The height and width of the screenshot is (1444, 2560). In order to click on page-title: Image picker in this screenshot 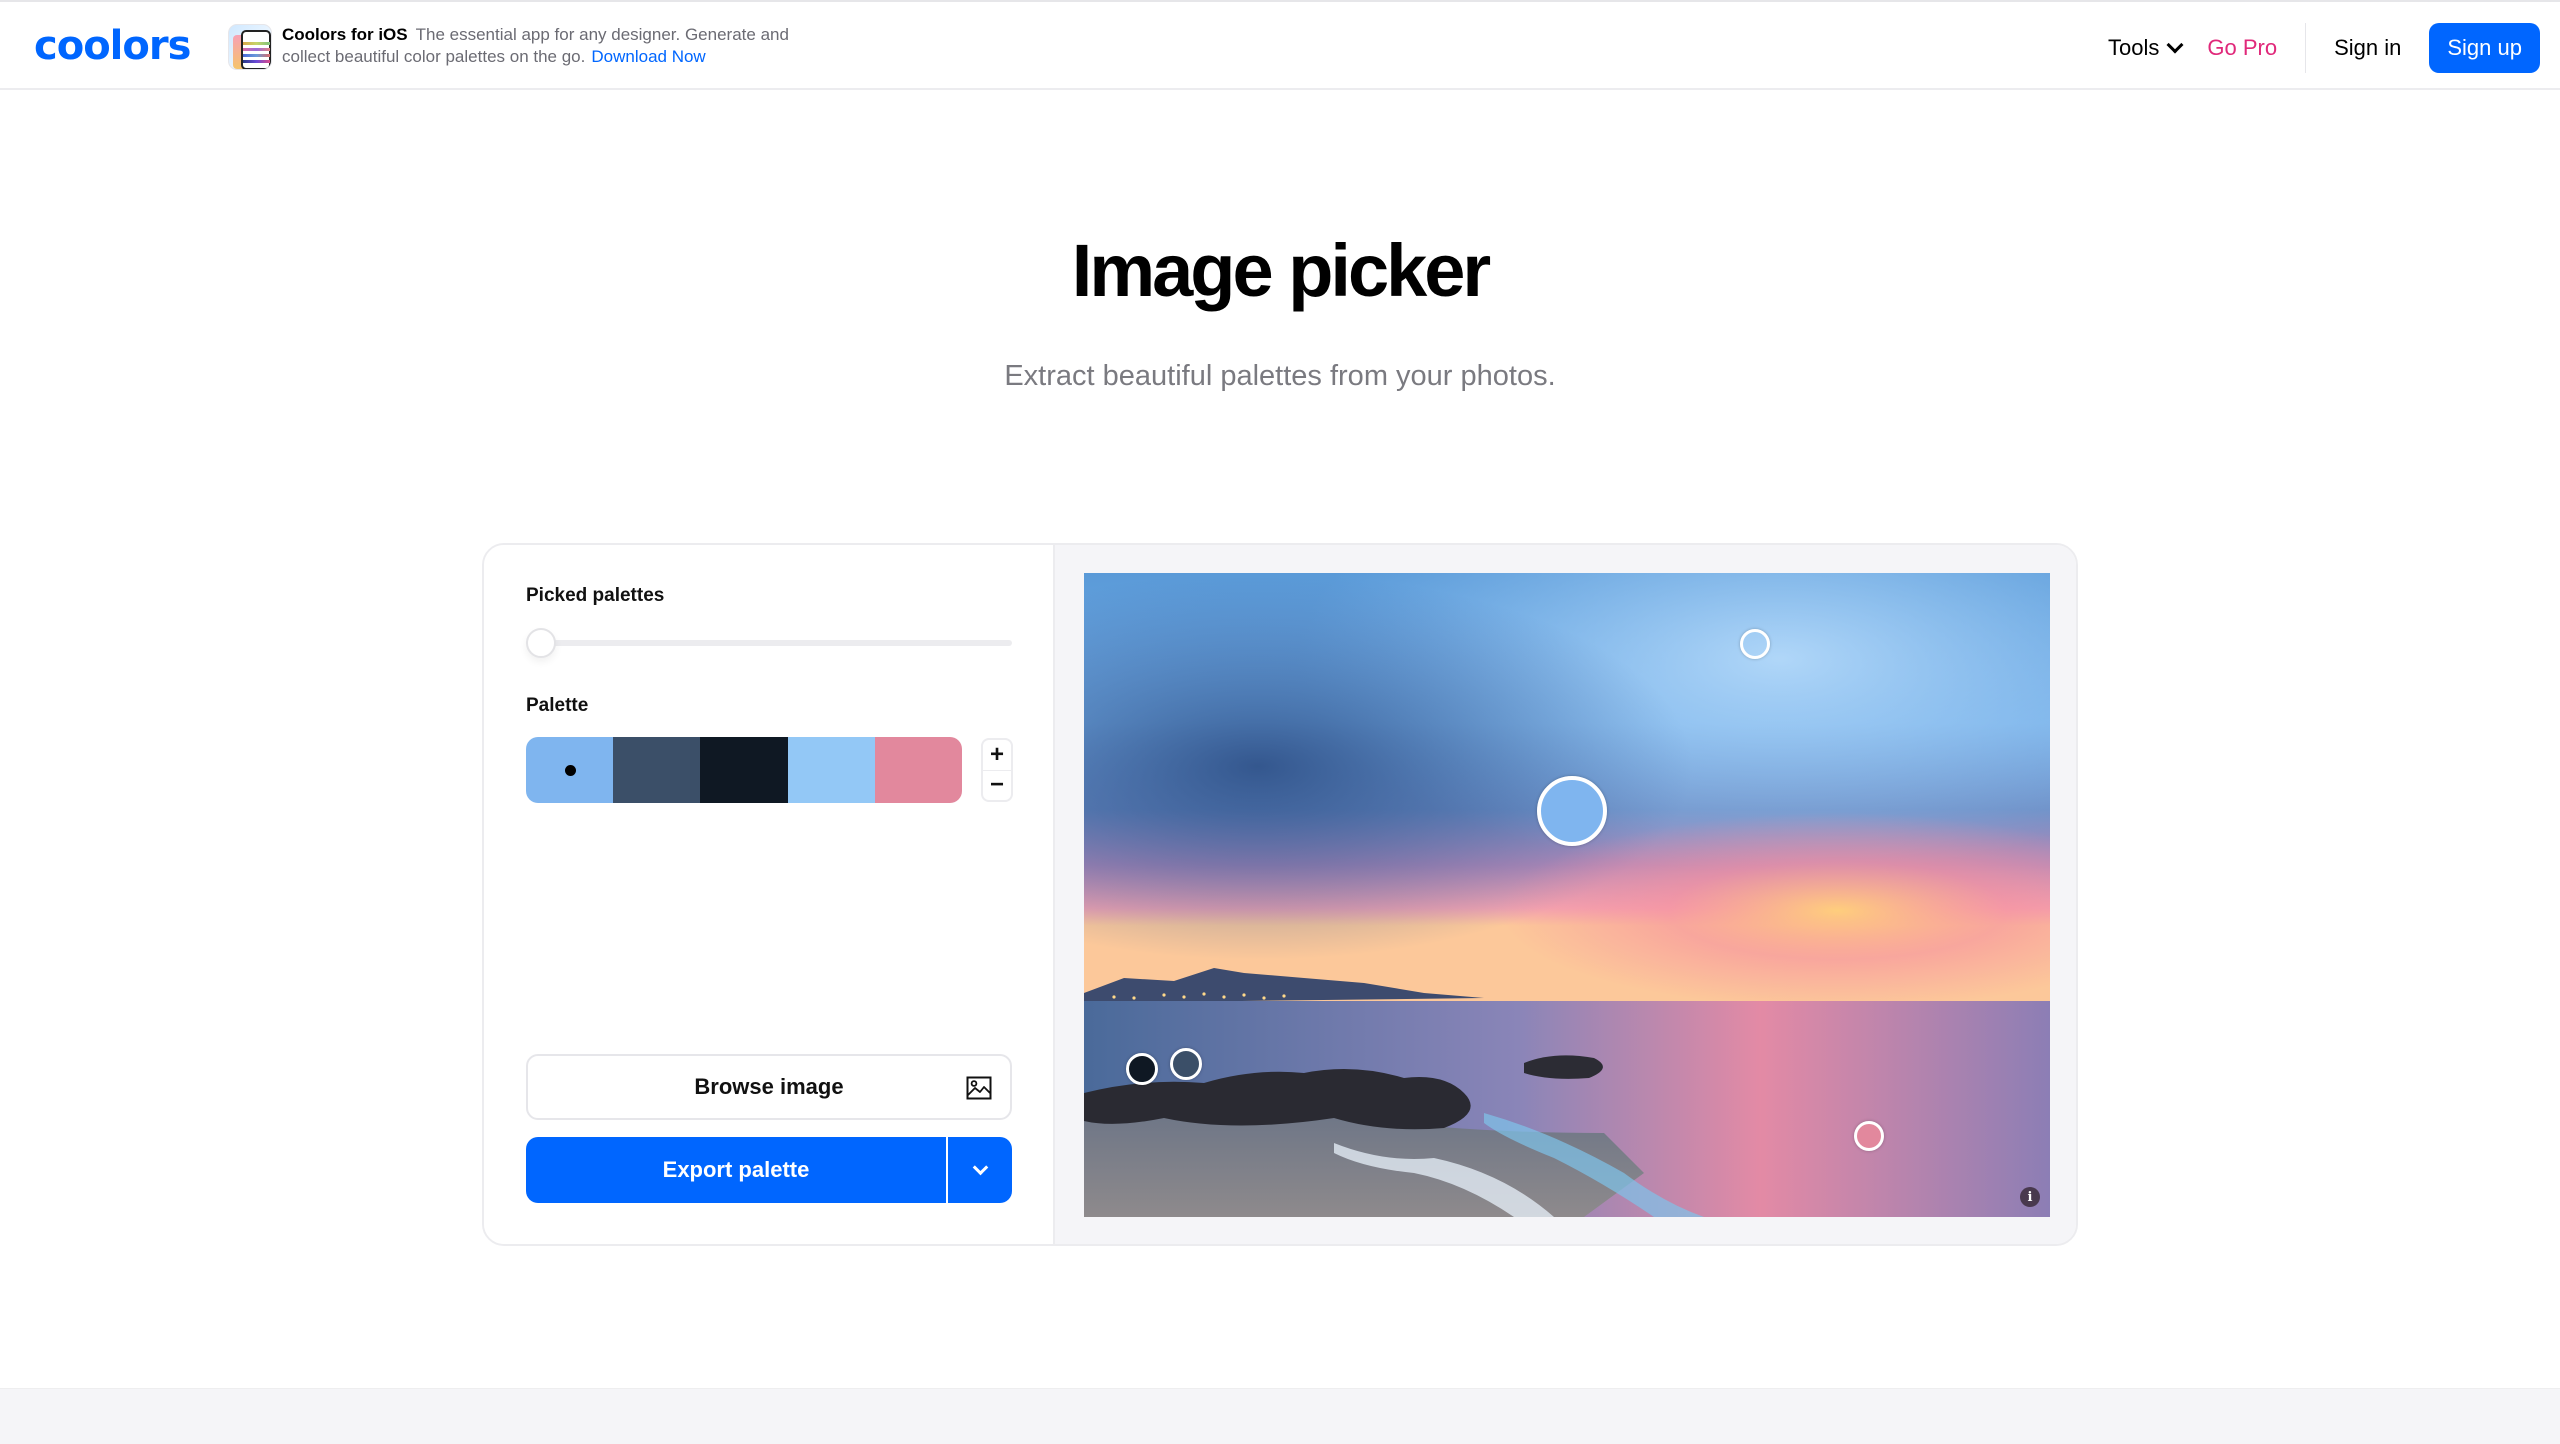, I will do `click(1281, 270)`.